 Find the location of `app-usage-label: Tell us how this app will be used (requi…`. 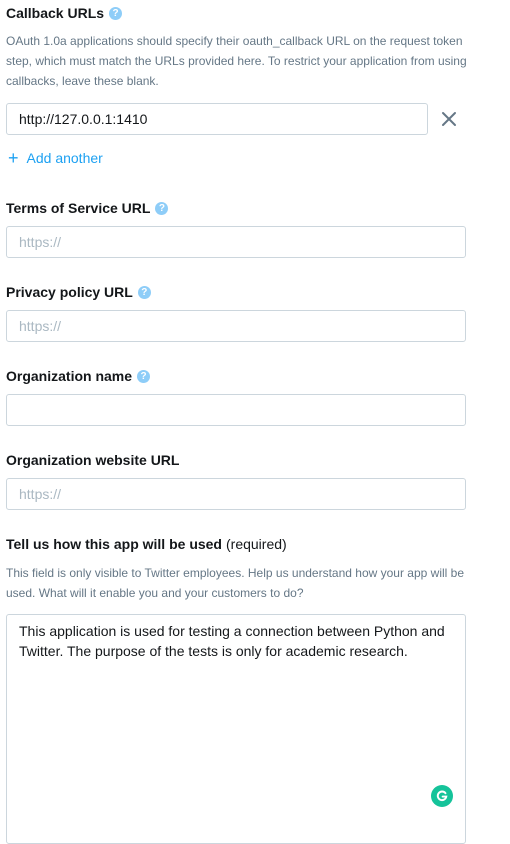

app-usage-label: Tell us how this app will be used (requi… is located at coordinates (146, 544).